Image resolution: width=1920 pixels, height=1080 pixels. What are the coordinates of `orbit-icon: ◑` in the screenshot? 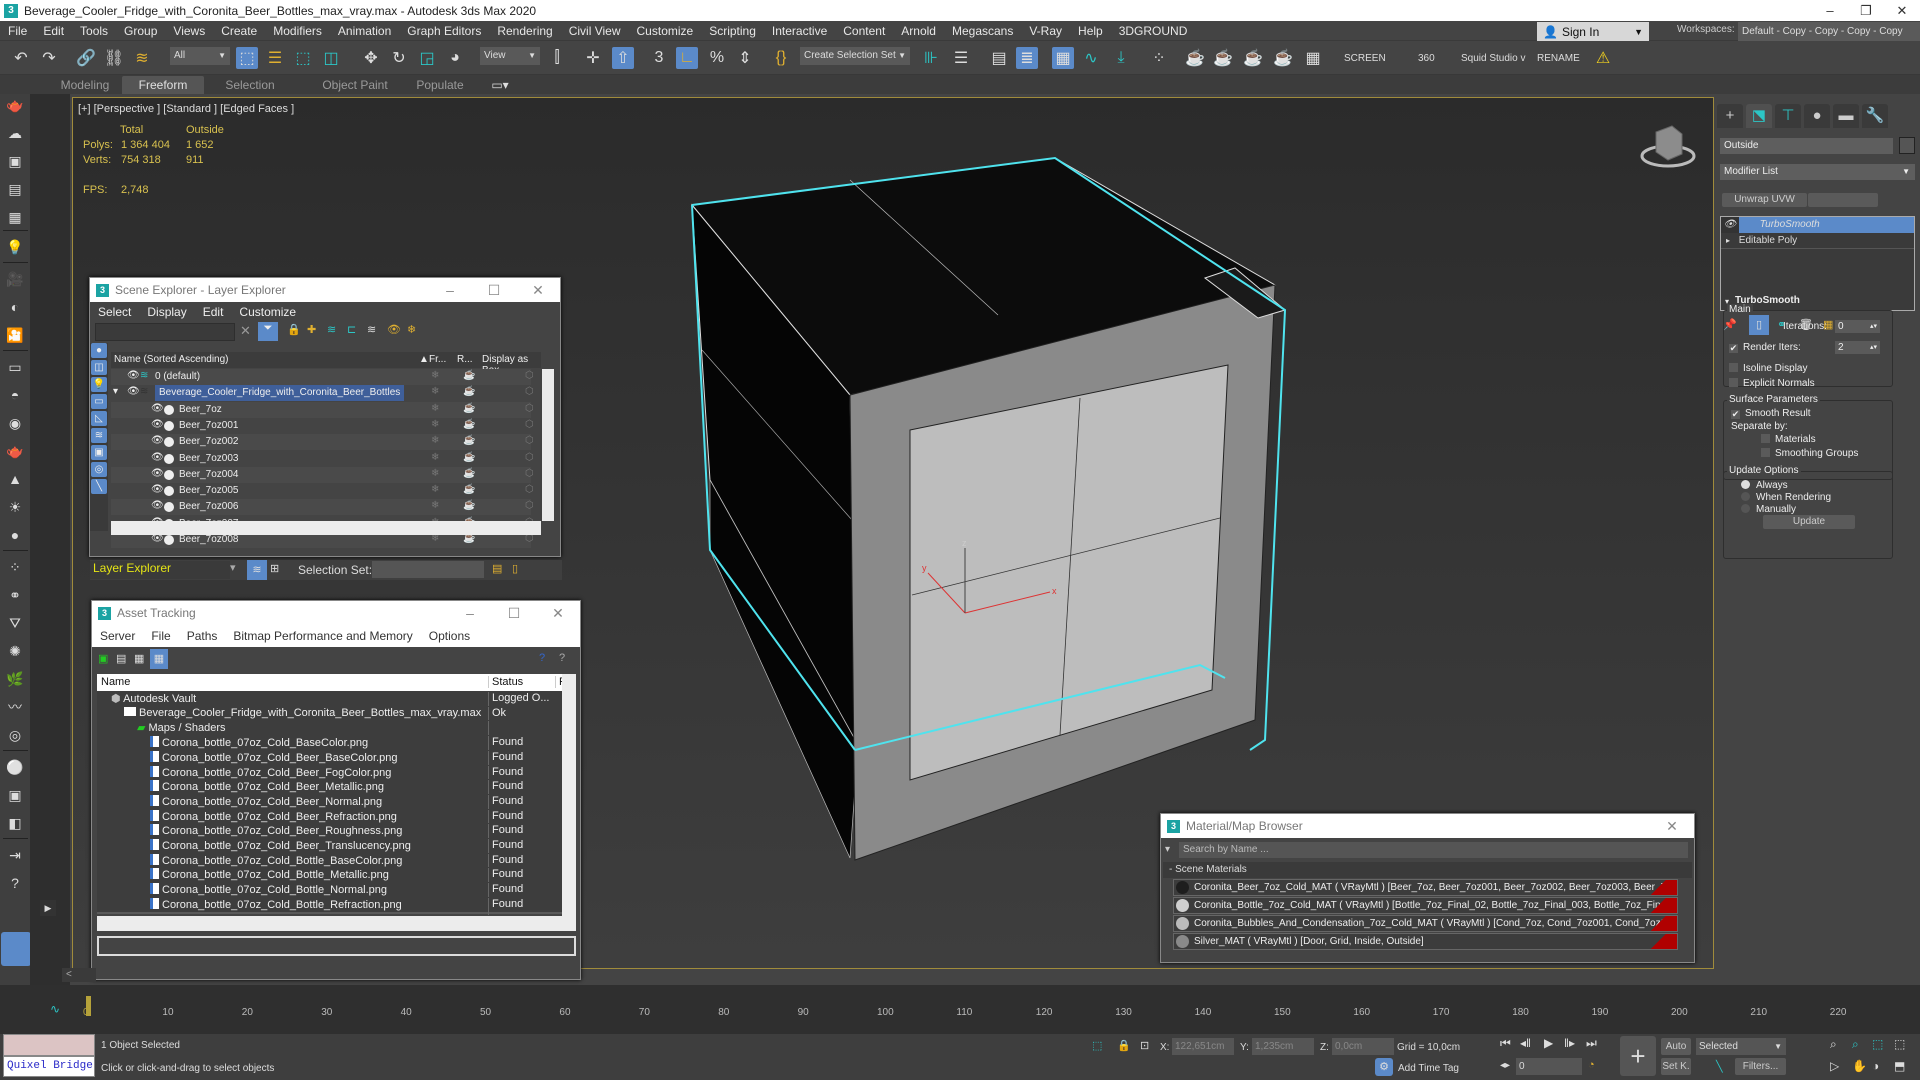 It's located at (1875, 1066).